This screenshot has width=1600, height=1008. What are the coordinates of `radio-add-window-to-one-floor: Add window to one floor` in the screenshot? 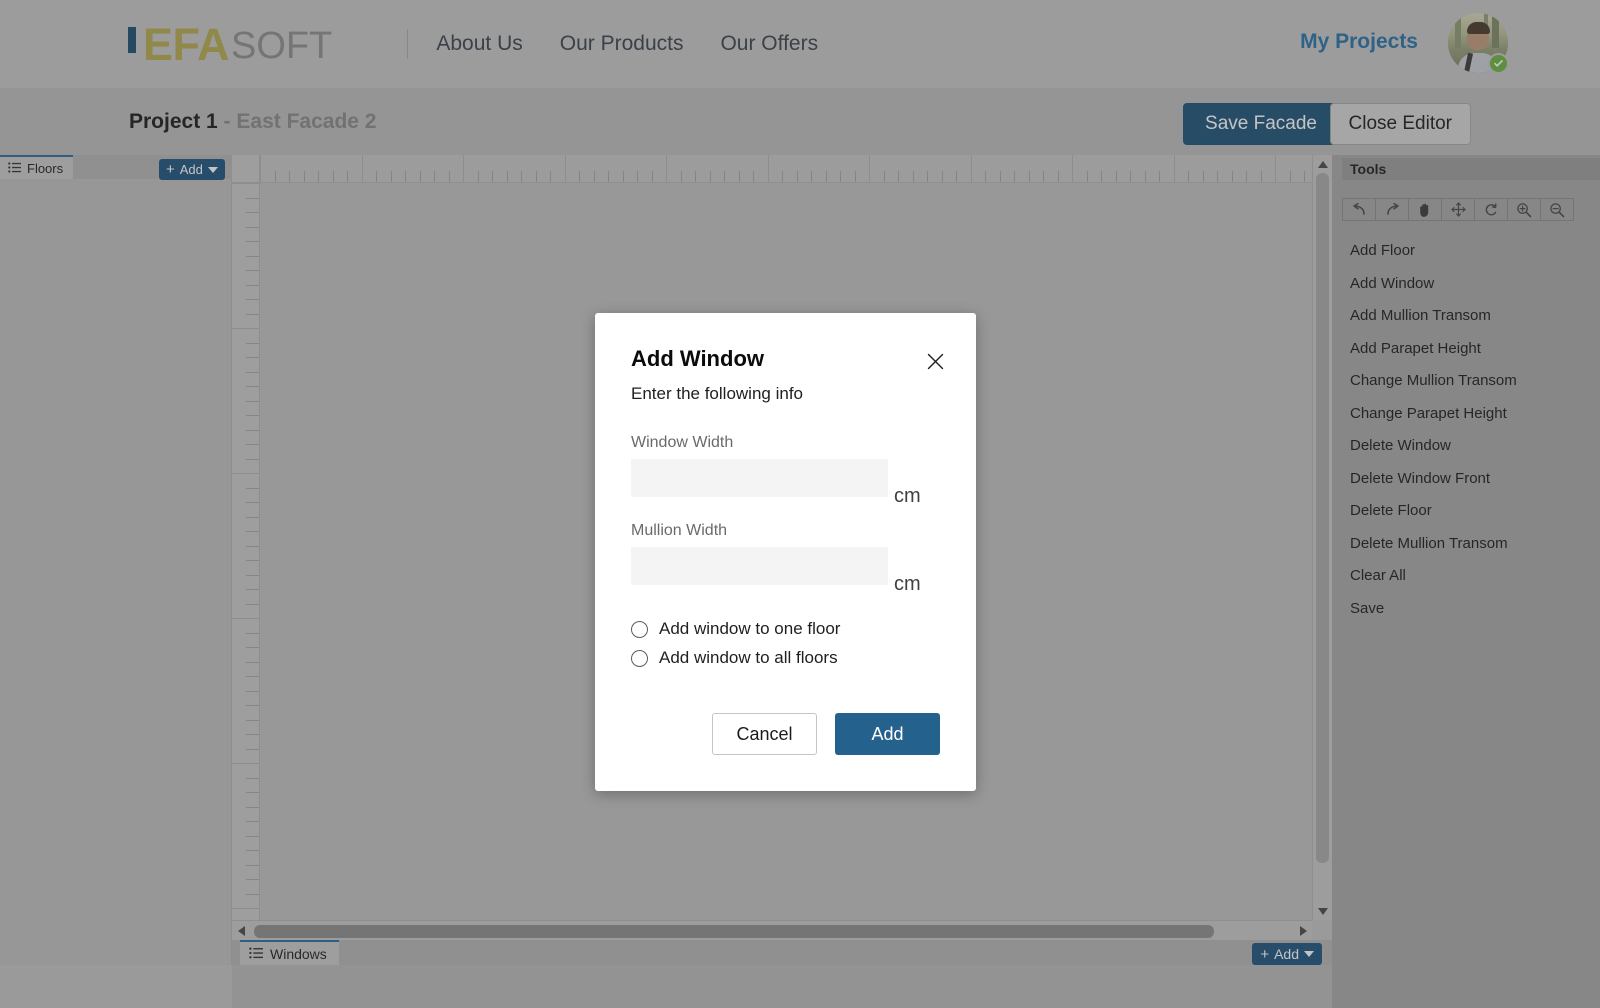 It's located at (735, 629).